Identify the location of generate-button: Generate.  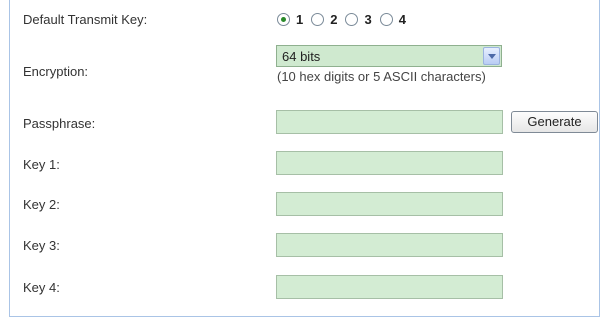
(554, 122).